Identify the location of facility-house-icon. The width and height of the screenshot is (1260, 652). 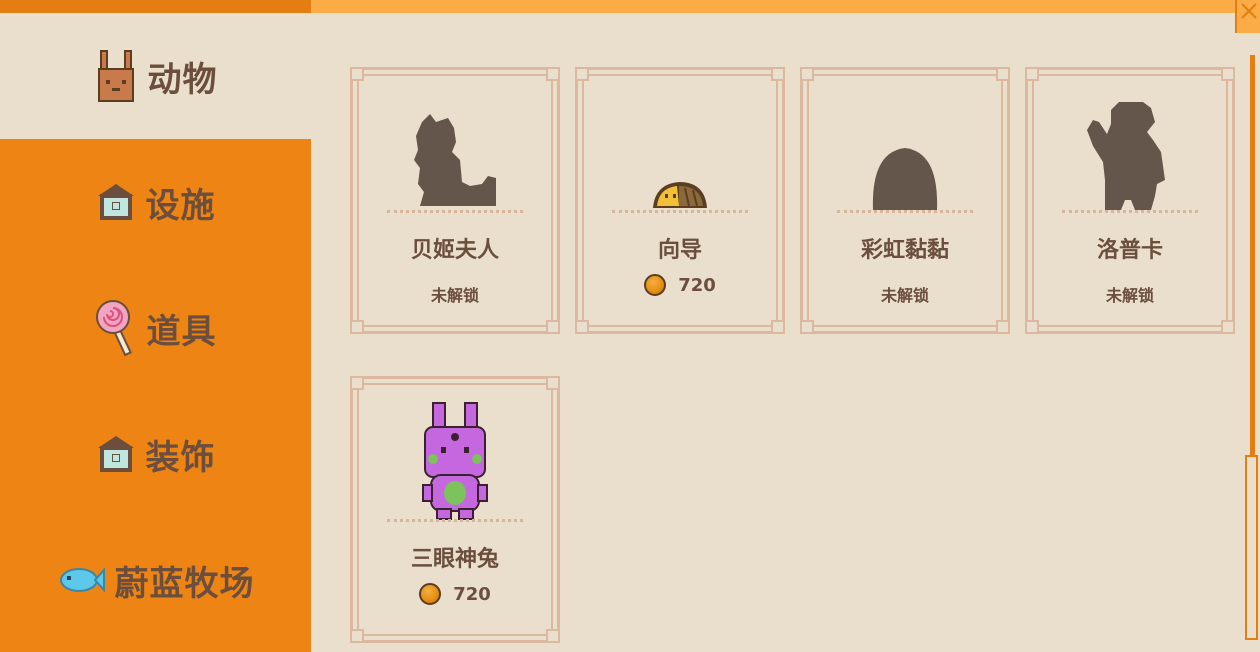
(116, 202).